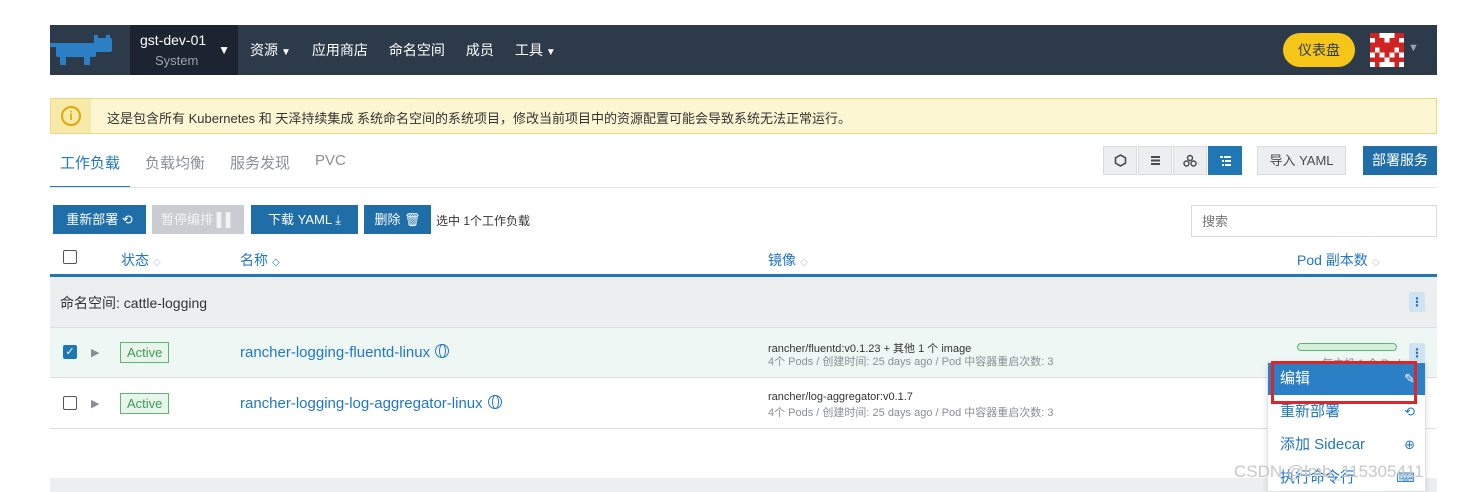  I want to click on cluster-switcher: gst-dev-01 System ▼, so click(184, 50).